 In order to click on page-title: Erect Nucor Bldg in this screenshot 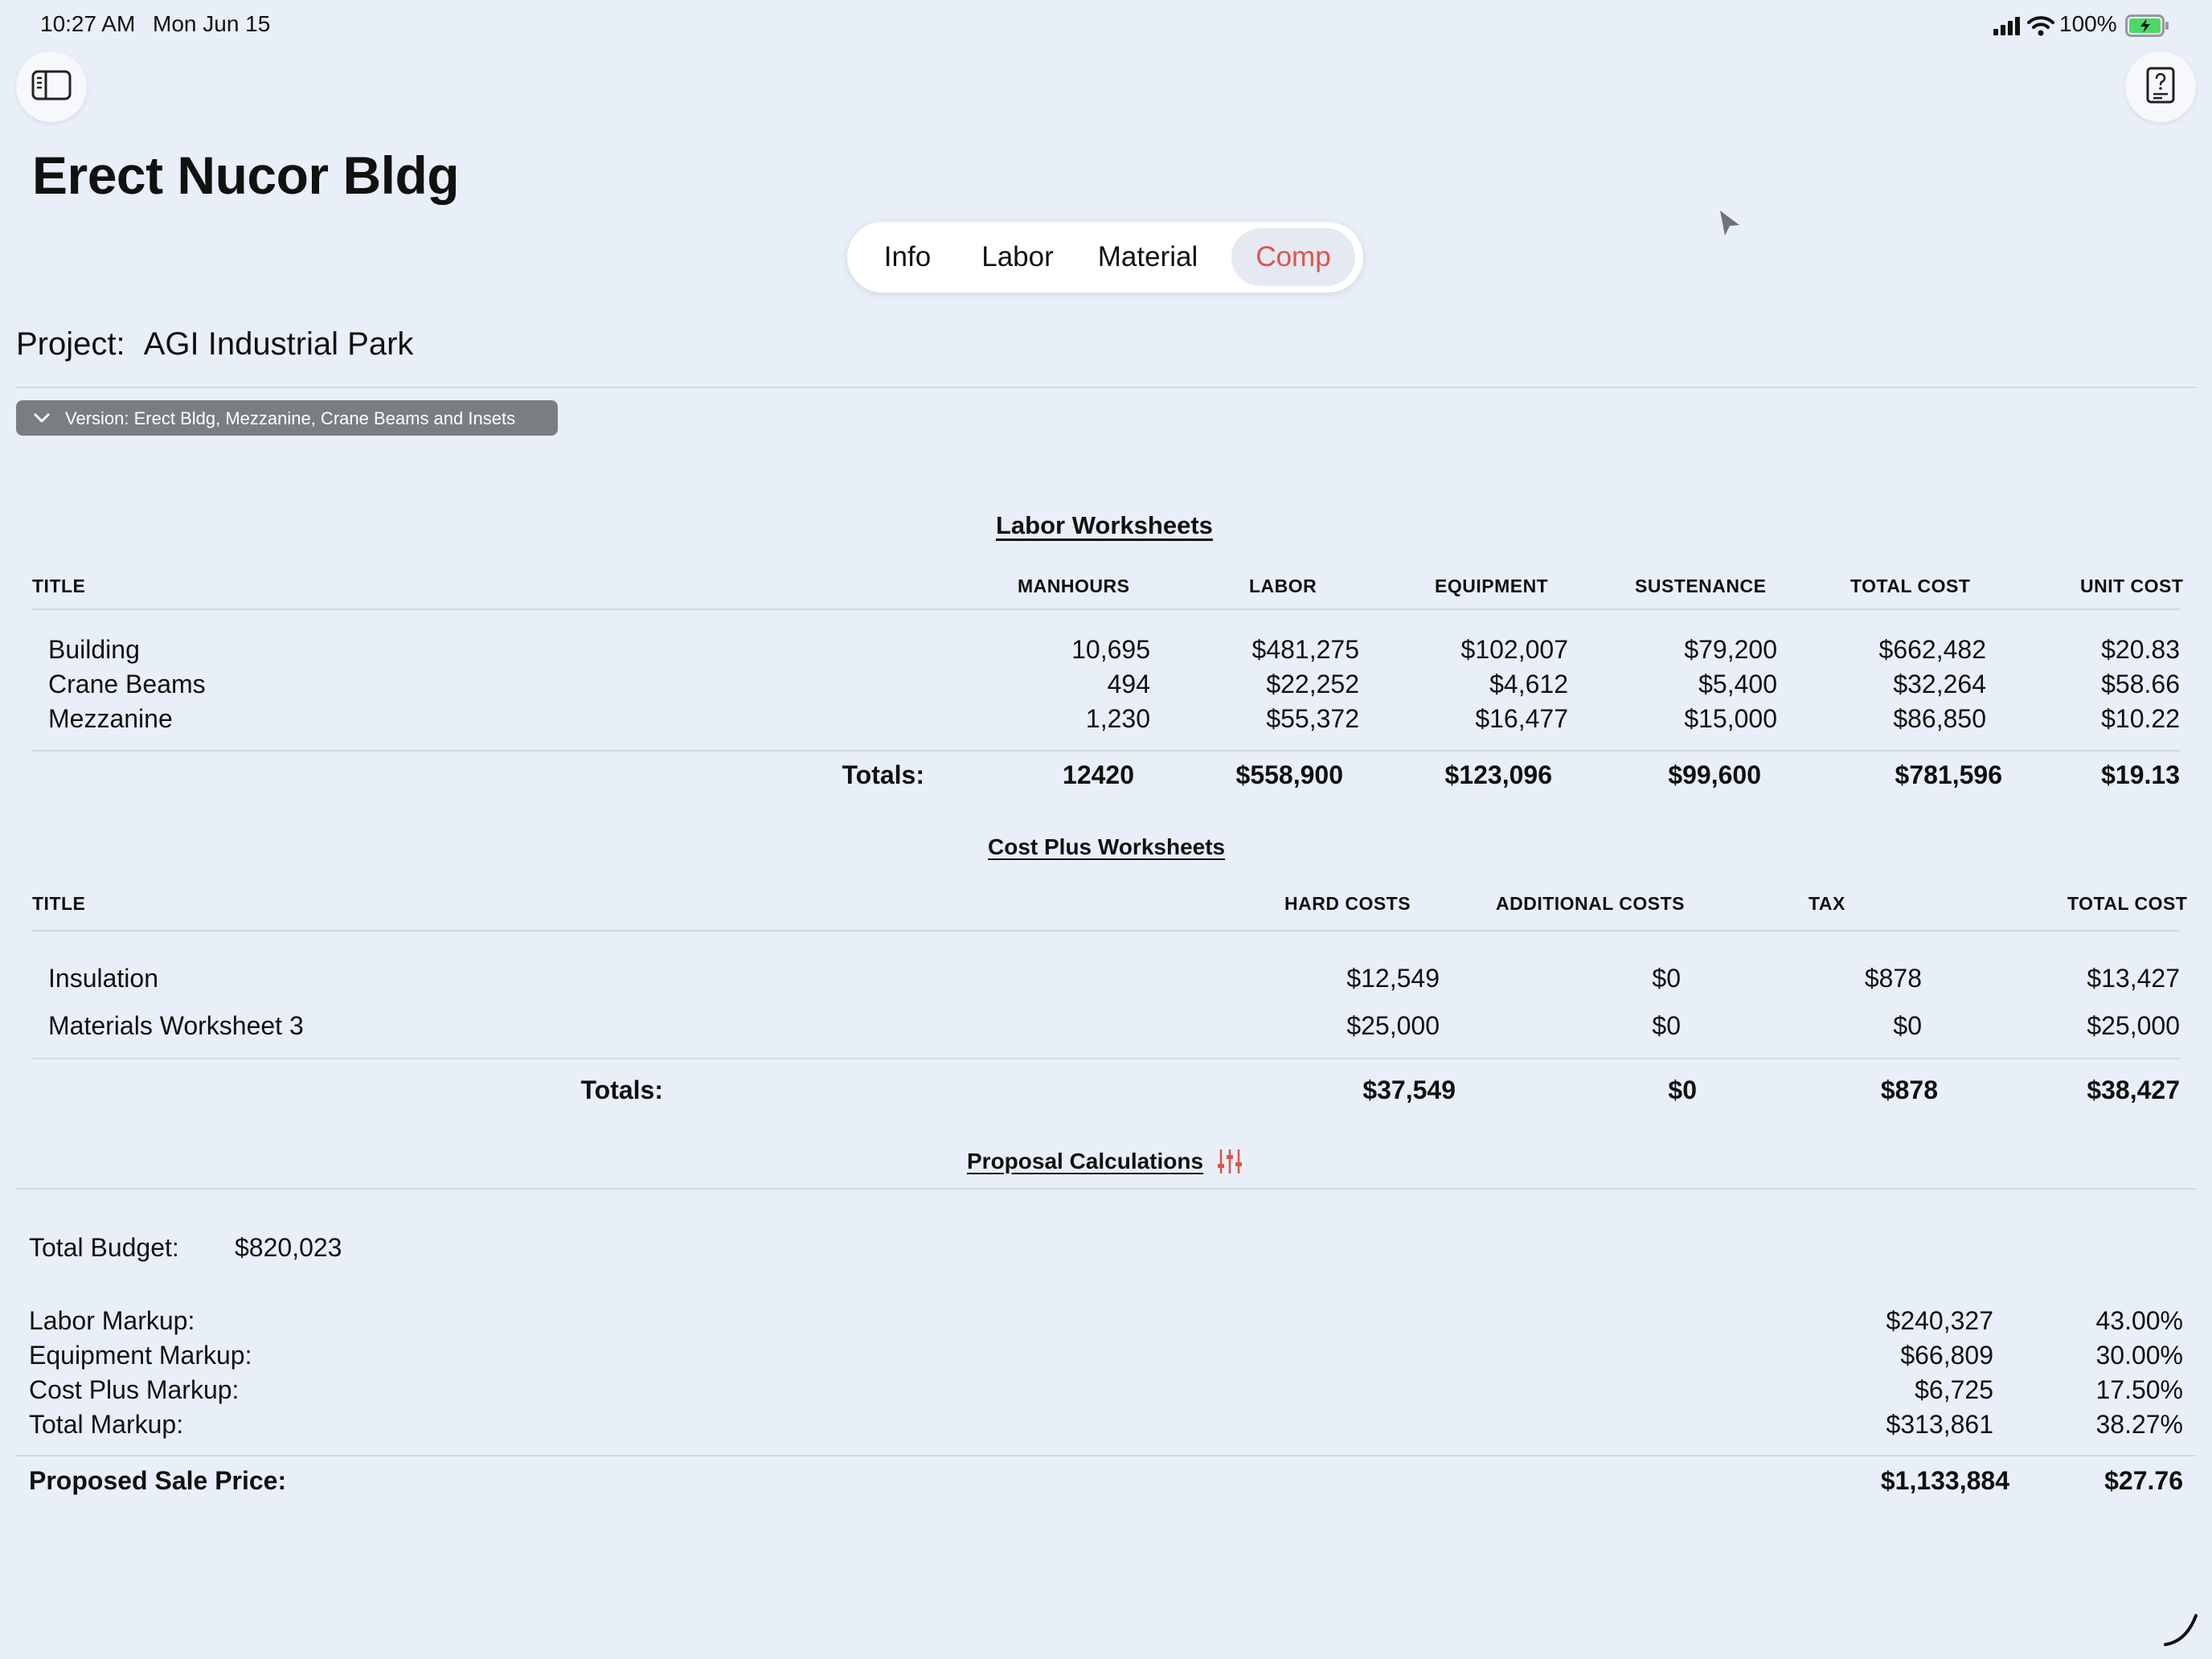, I will do `click(246, 175)`.